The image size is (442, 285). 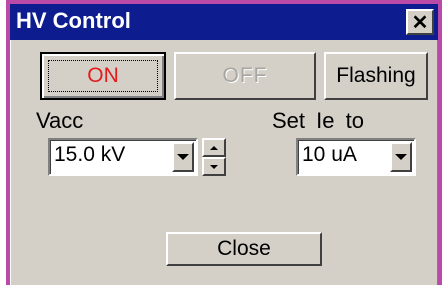 I want to click on spin-up-icon, so click(x=214, y=147).